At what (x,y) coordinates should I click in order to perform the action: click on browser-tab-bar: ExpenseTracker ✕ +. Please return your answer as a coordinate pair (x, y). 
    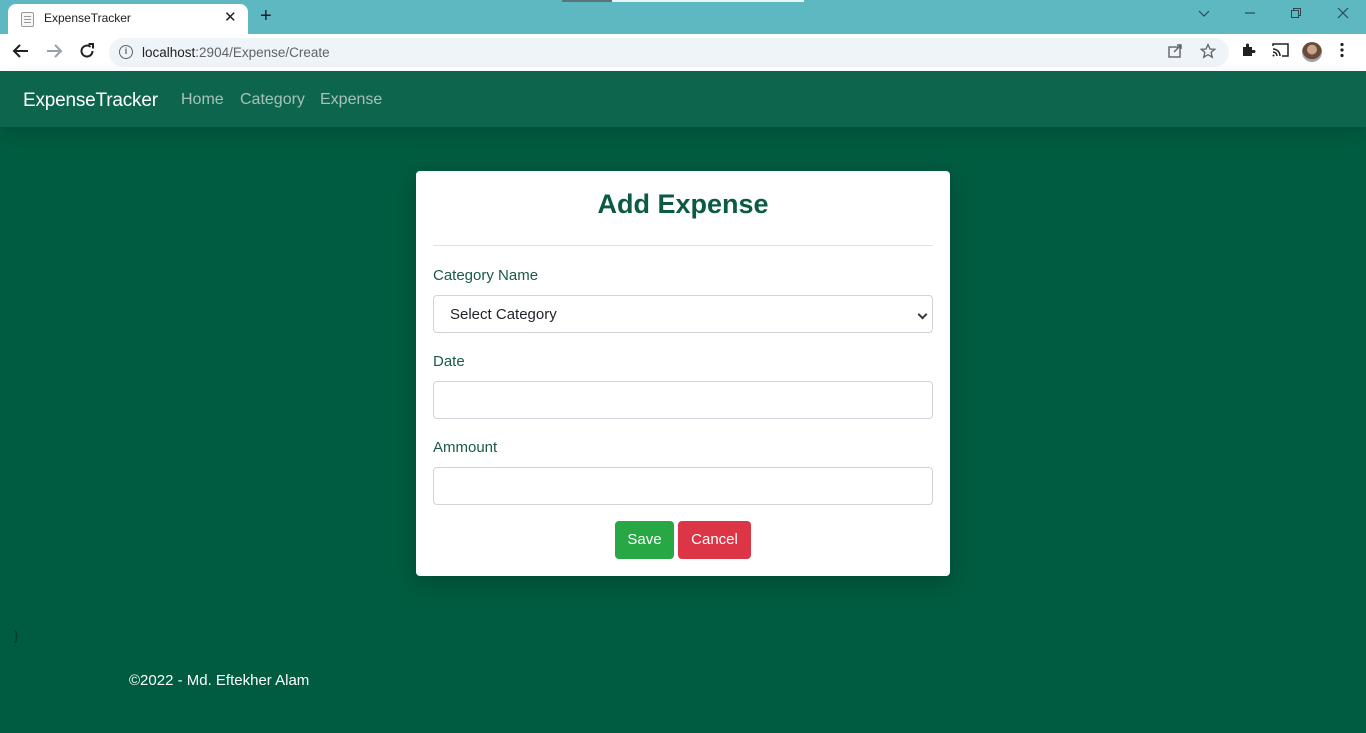
    Looking at the image, I should click on (683, 17).